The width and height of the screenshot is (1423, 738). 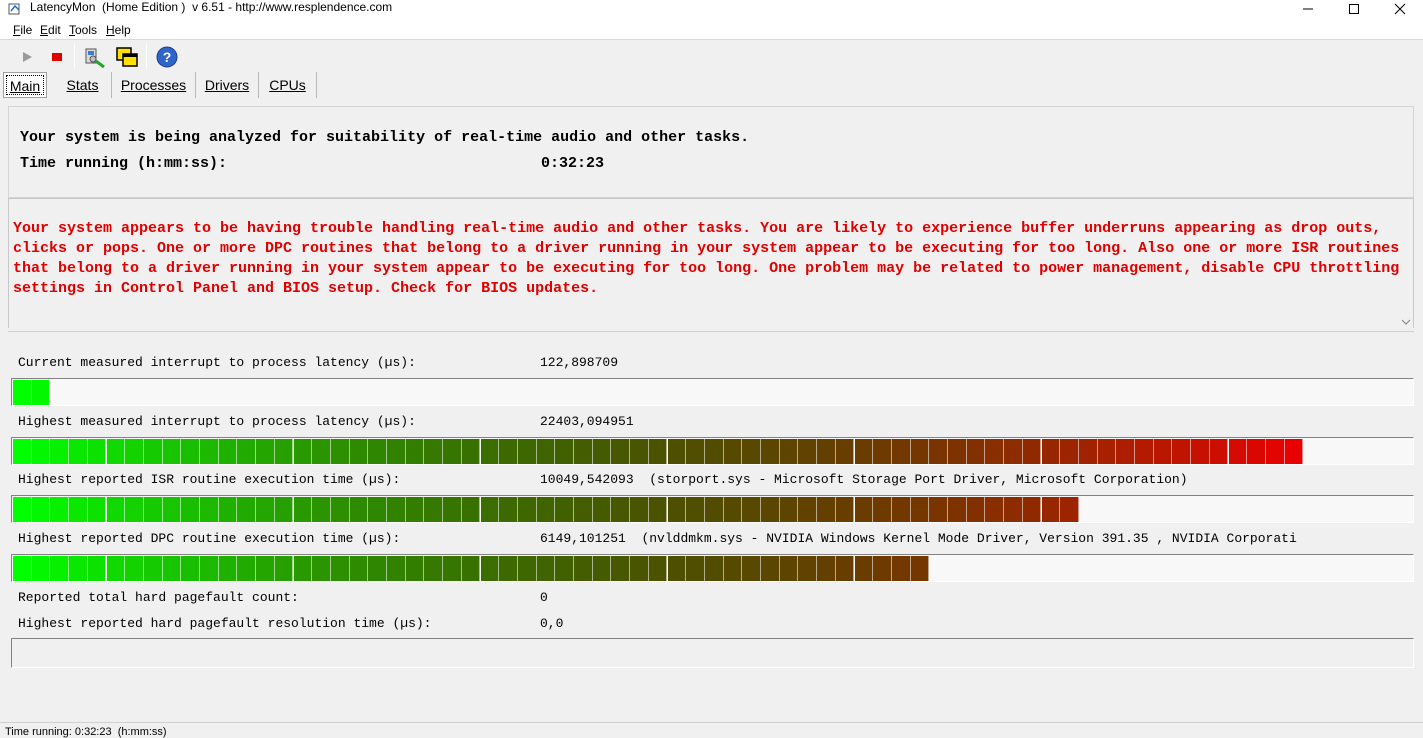 I want to click on tab-drivers: Drivers, so click(x=227, y=85).